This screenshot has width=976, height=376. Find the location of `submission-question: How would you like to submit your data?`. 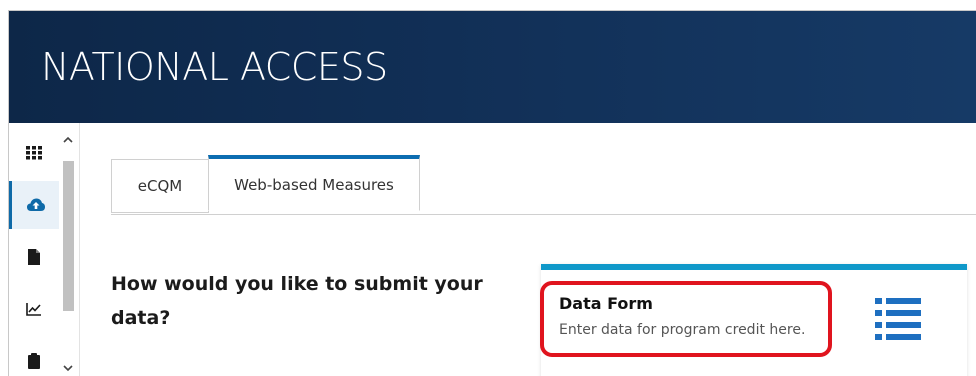

submission-question: How would you like to submit your data? is located at coordinates (297, 301).